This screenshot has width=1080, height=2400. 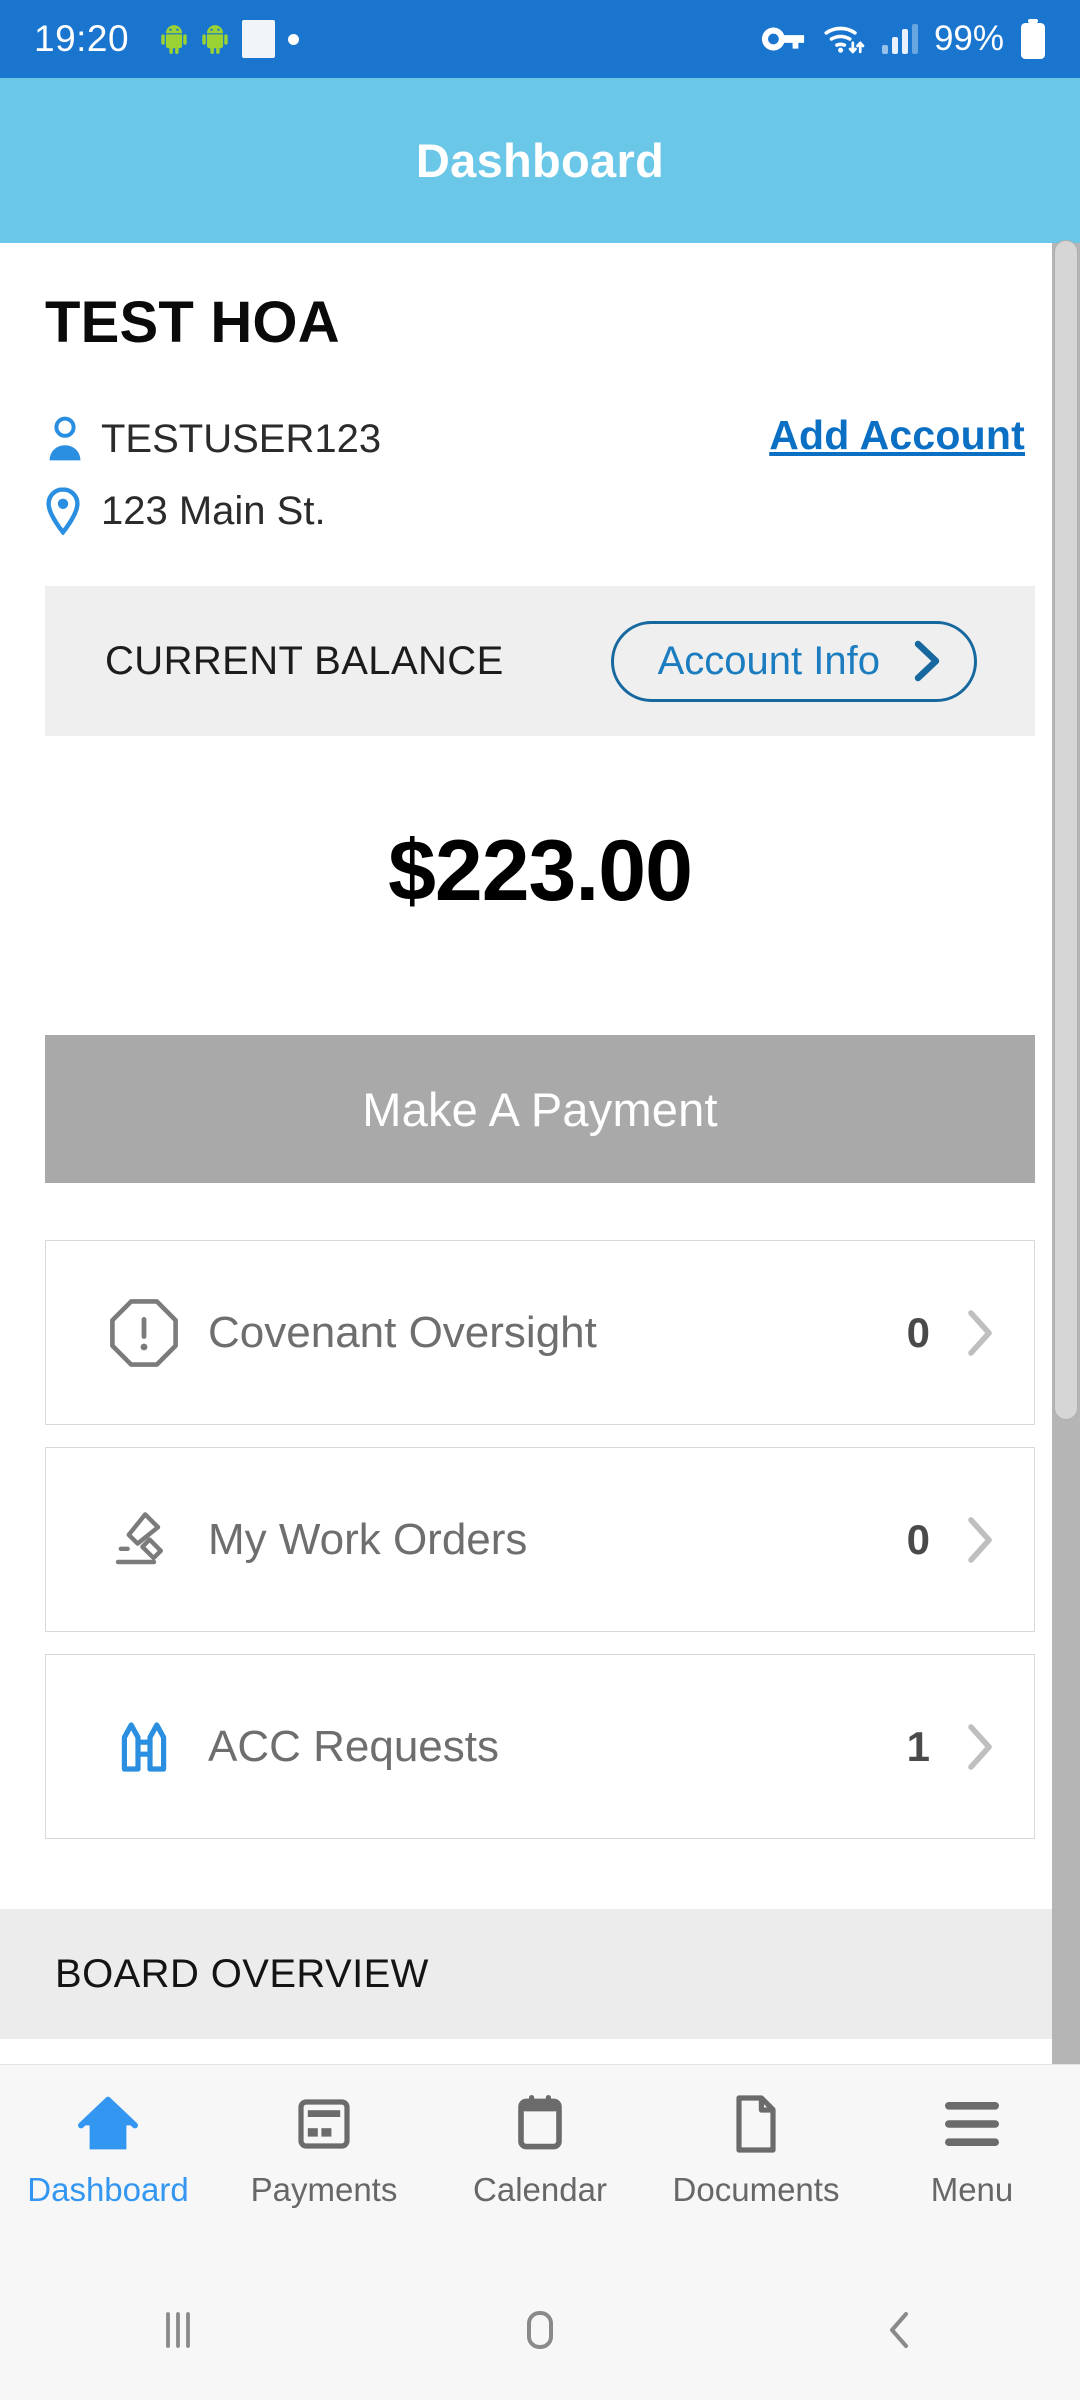 What do you see at coordinates (241, 438) in the screenshot?
I see `account-username: TESTUSER123` at bounding box center [241, 438].